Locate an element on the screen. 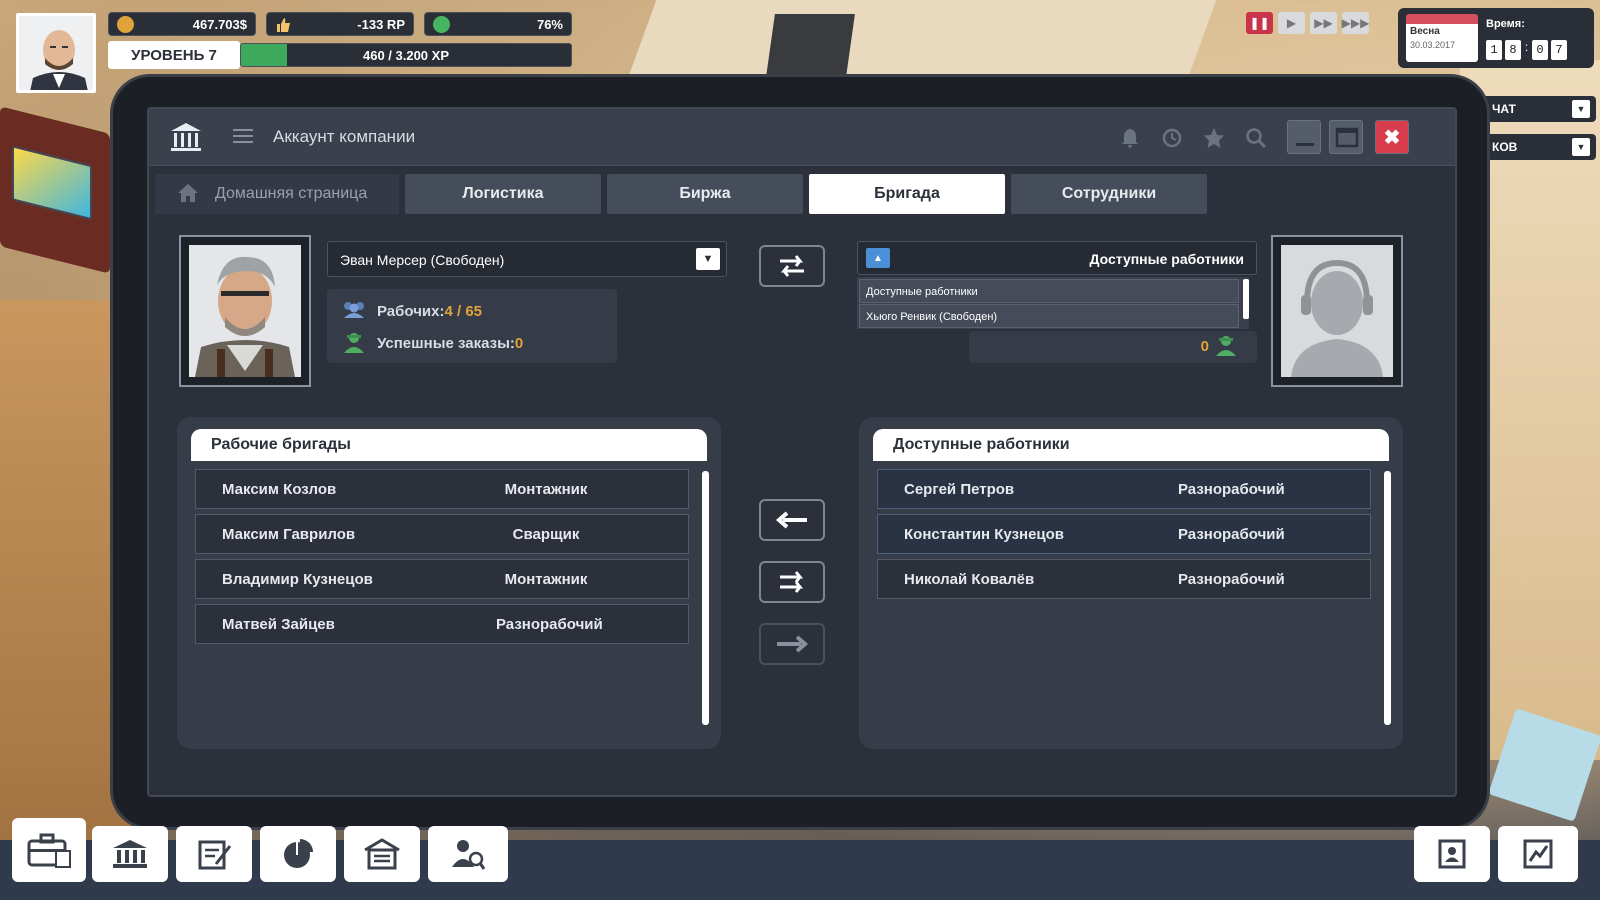 This screenshot has width=1600, height=900. maximize-button is located at coordinates (1346, 137).